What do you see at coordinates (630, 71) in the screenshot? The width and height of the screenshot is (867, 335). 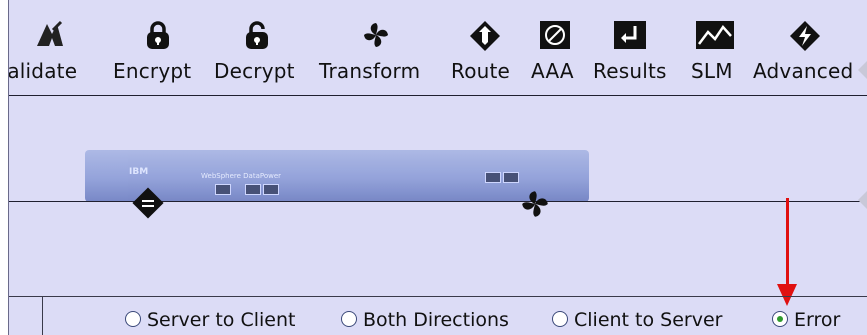 I see `toolbar-results-label: Results` at bounding box center [630, 71].